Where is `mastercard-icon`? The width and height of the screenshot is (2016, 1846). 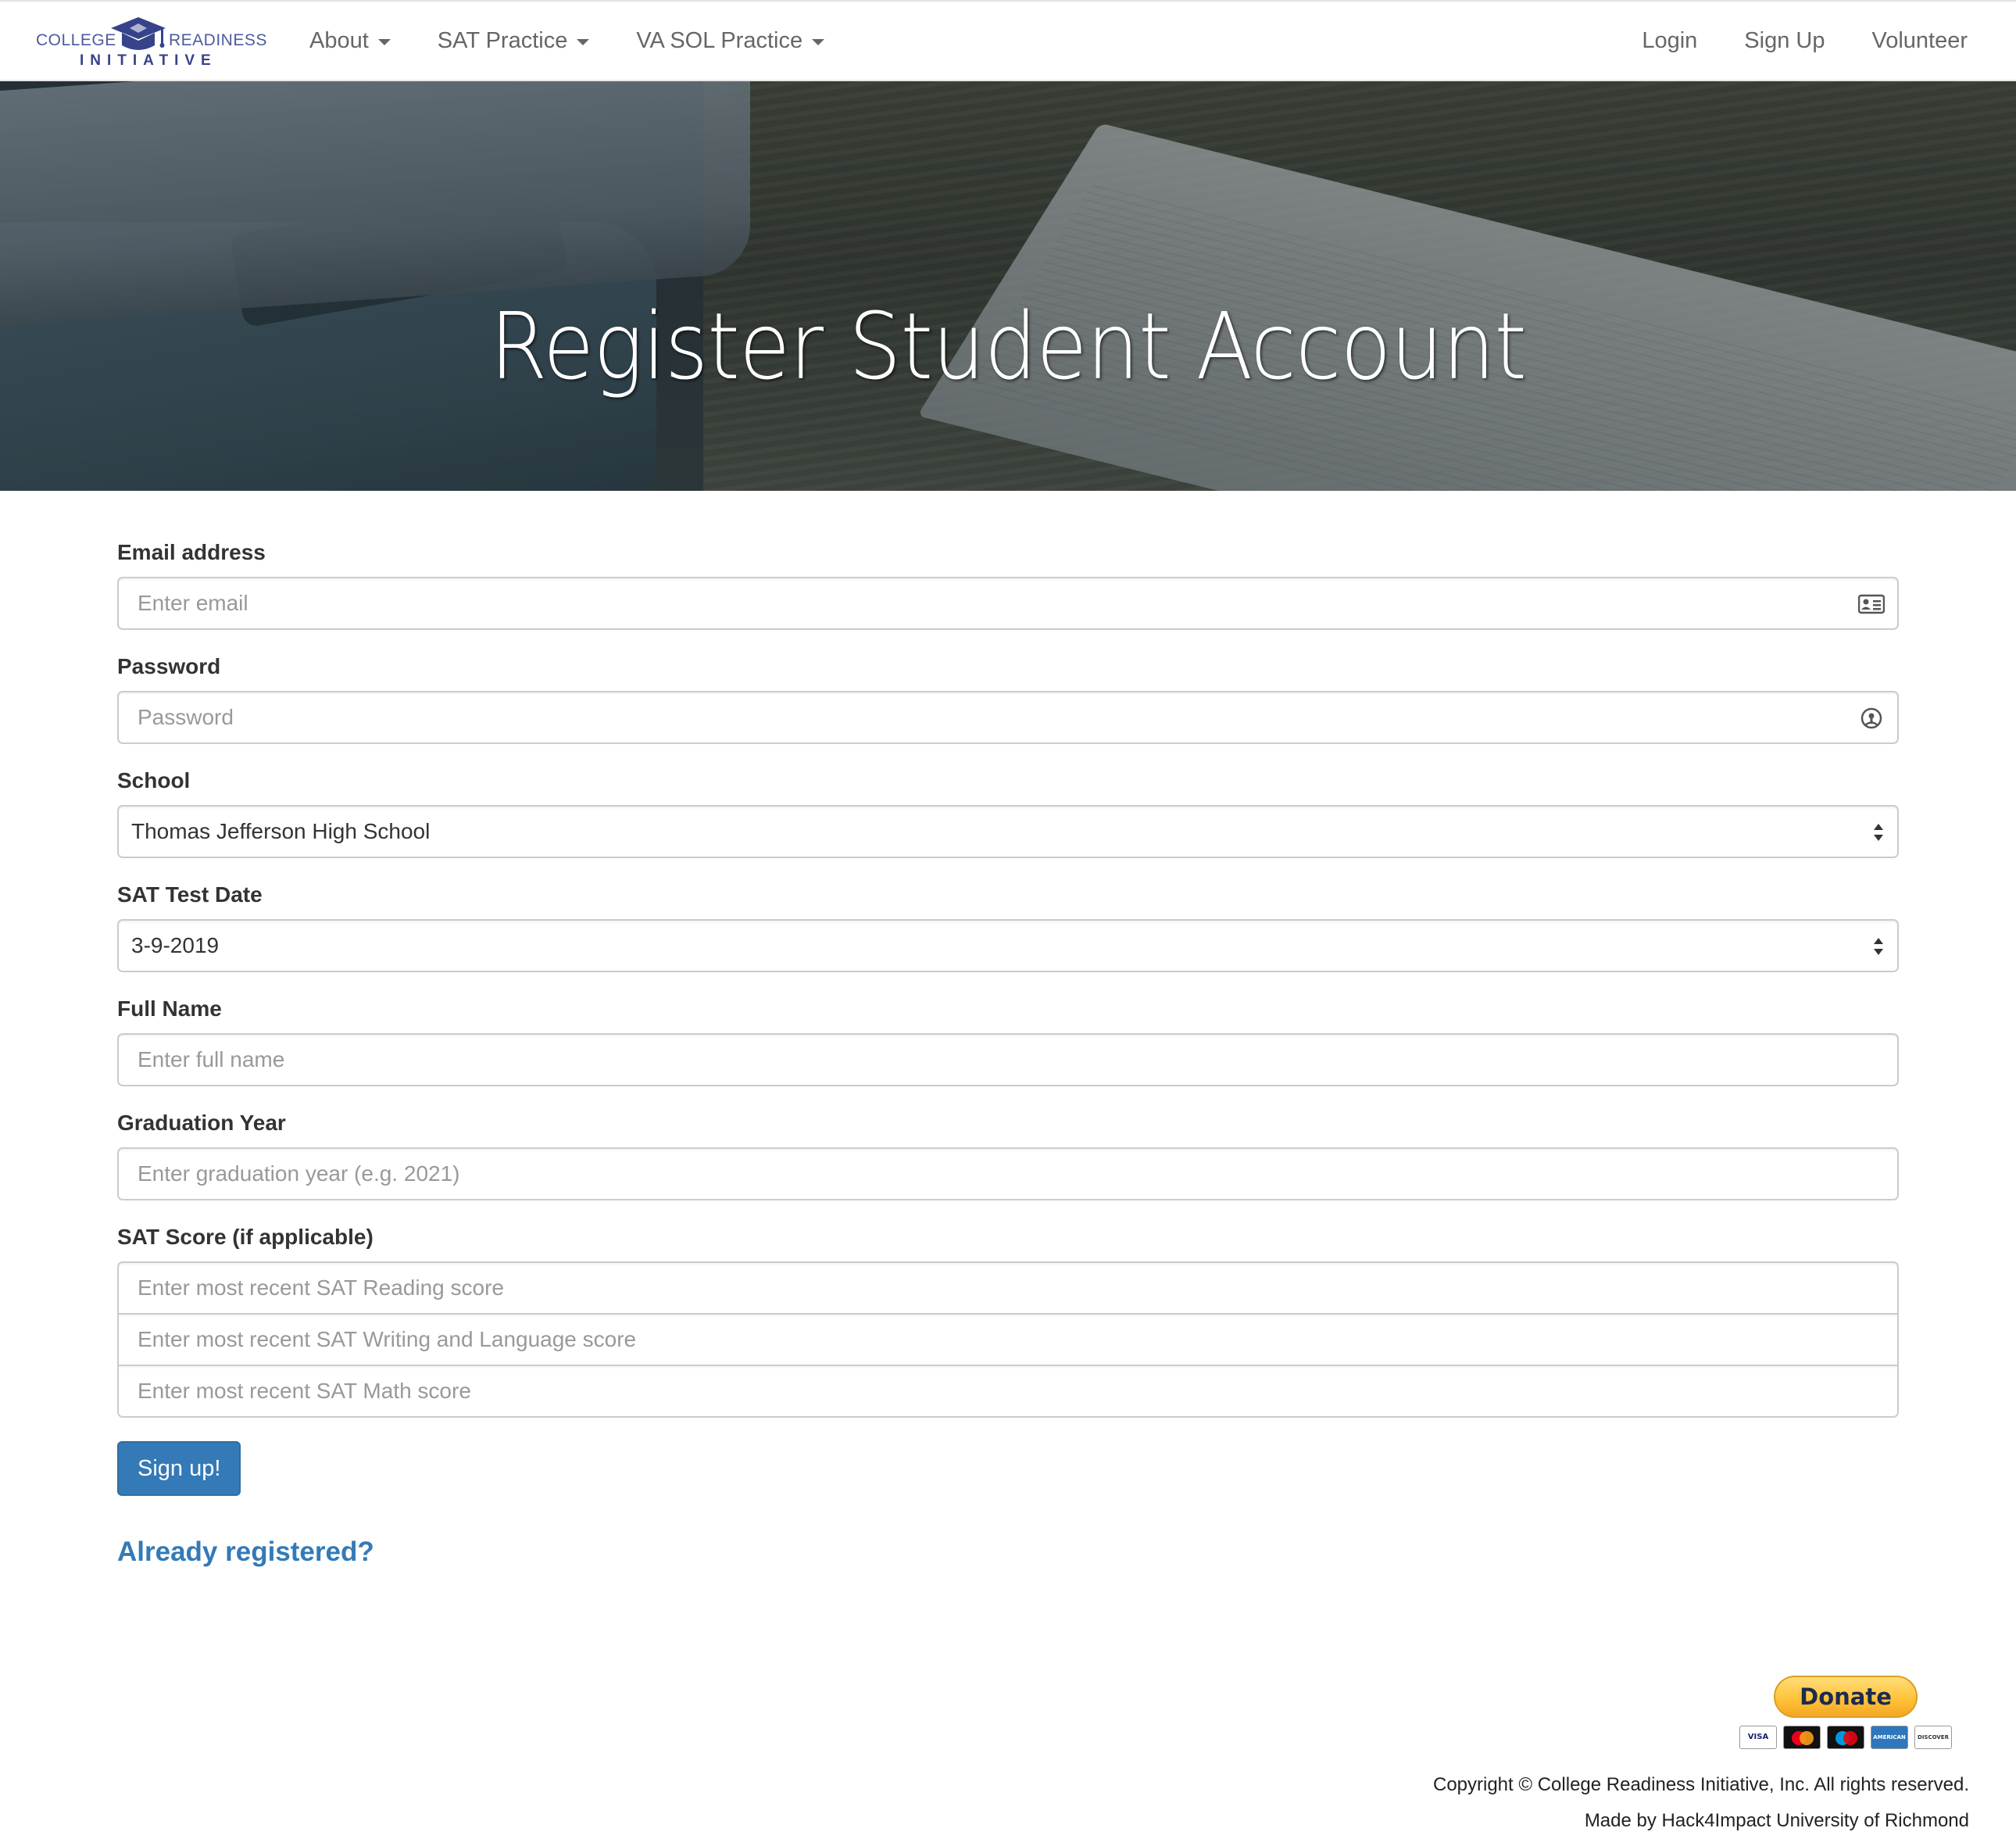 mastercard-icon is located at coordinates (1802, 1738).